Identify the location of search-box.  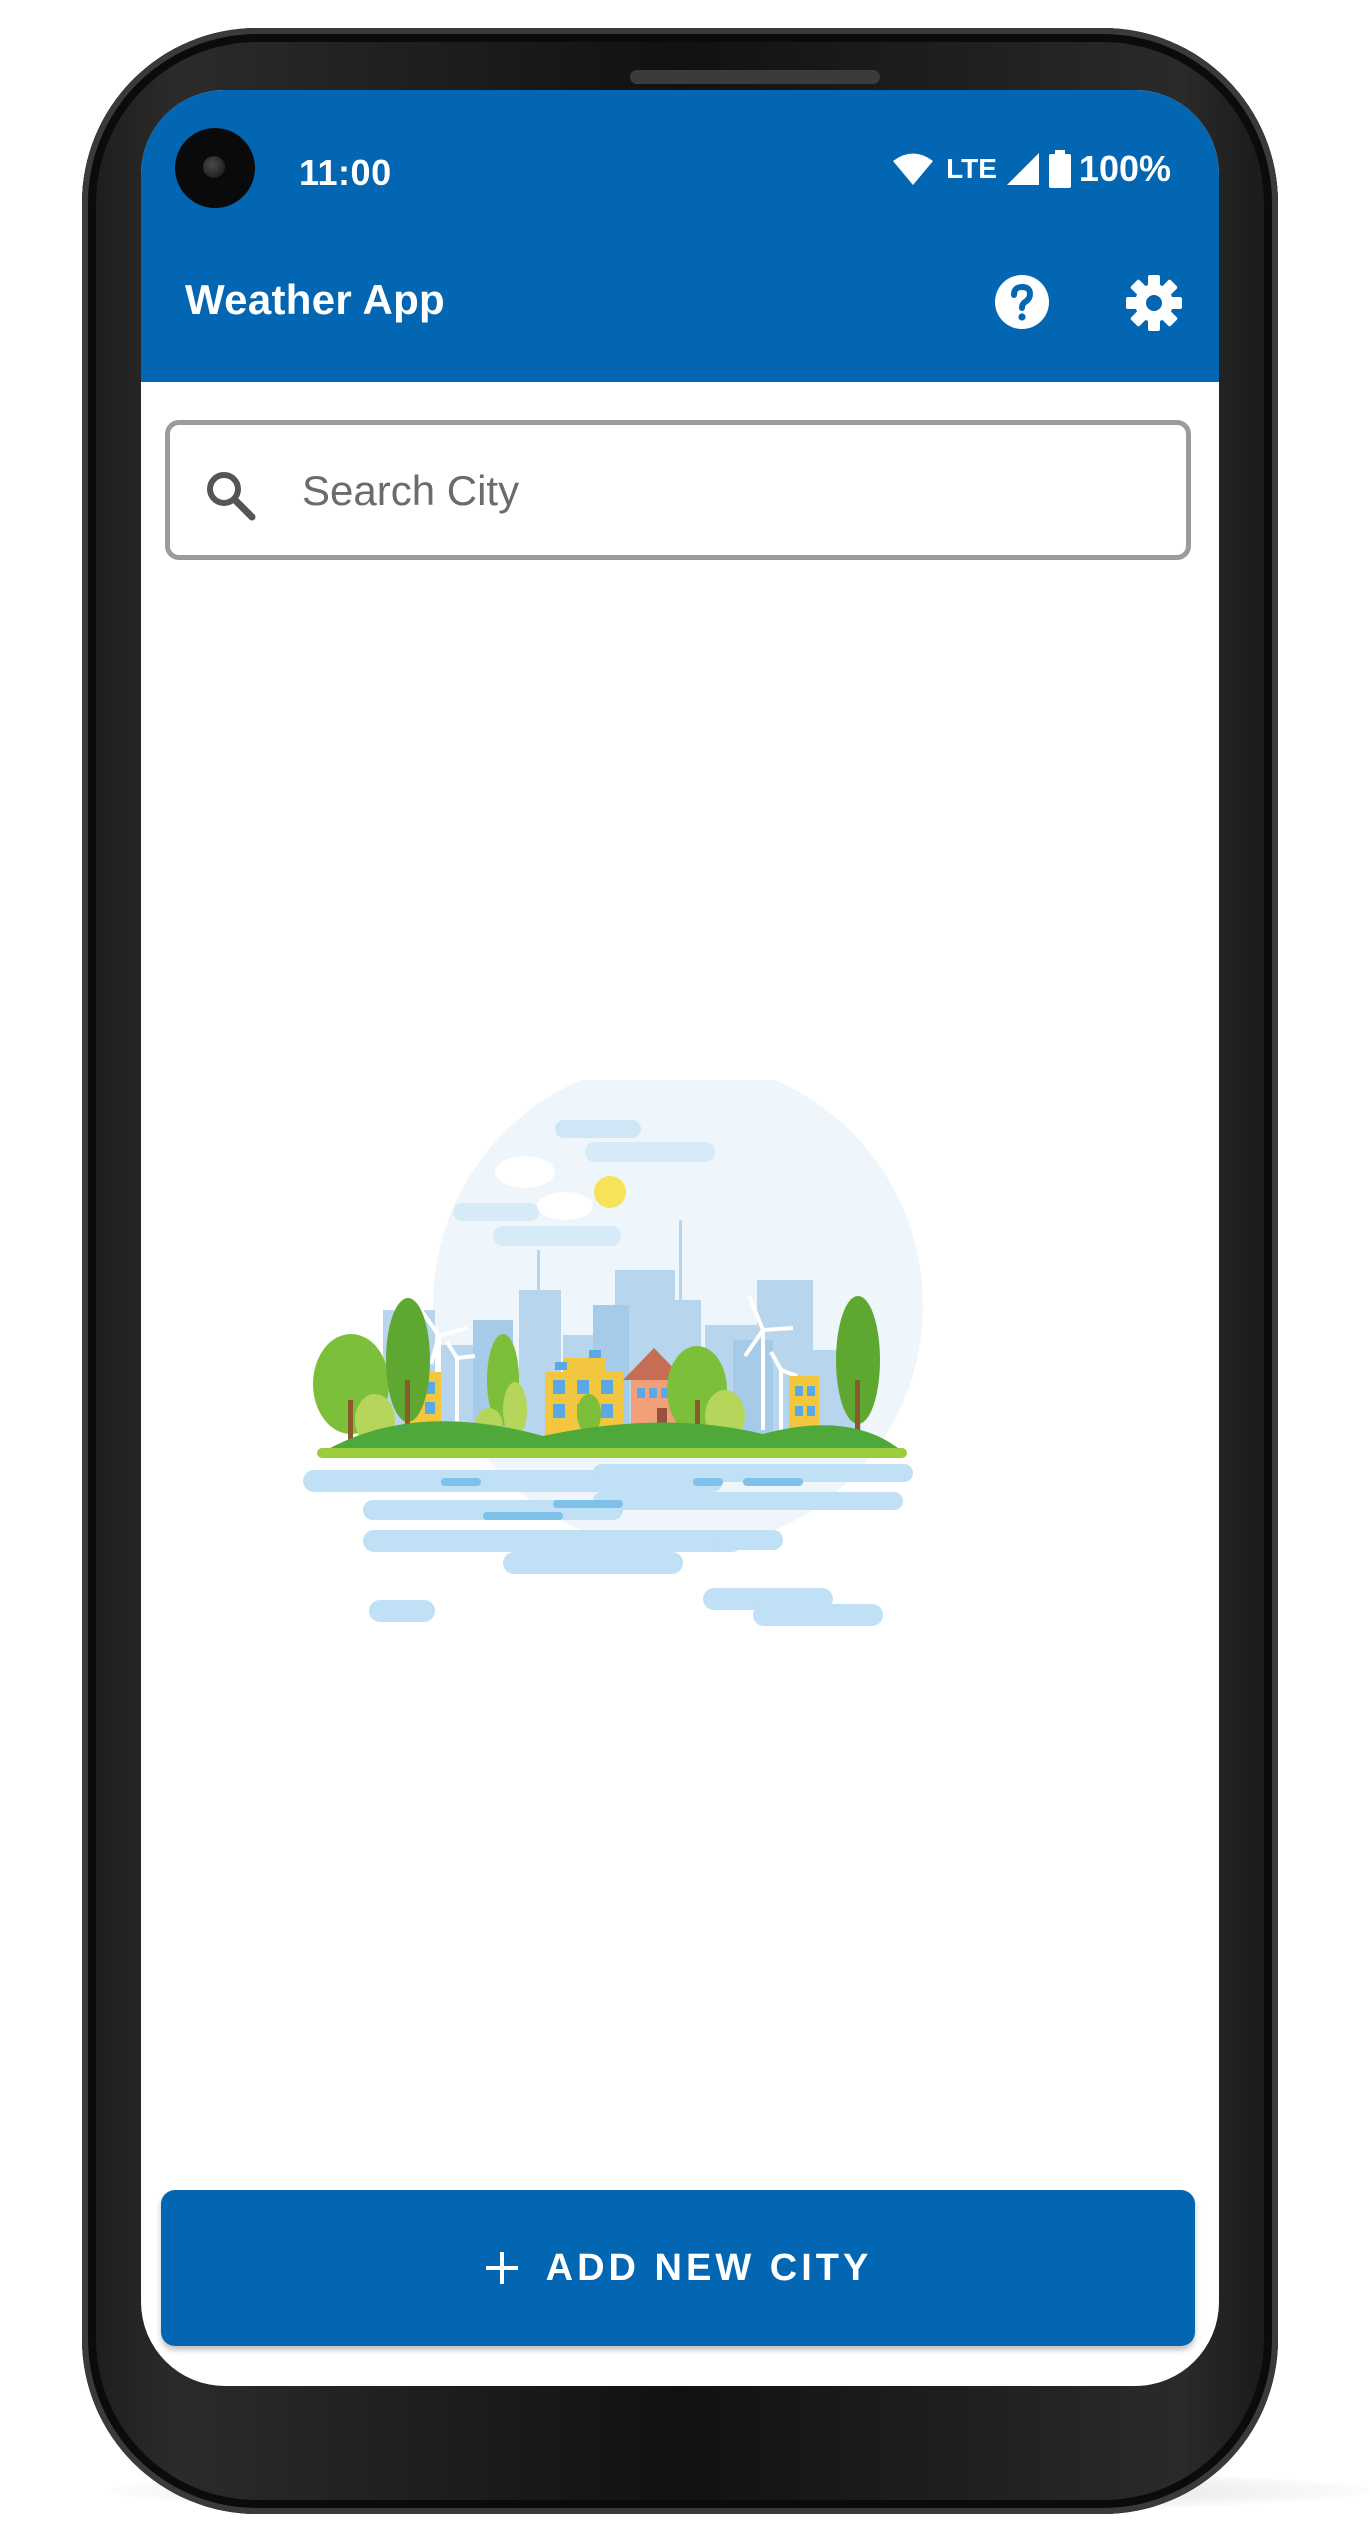
(678, 490).